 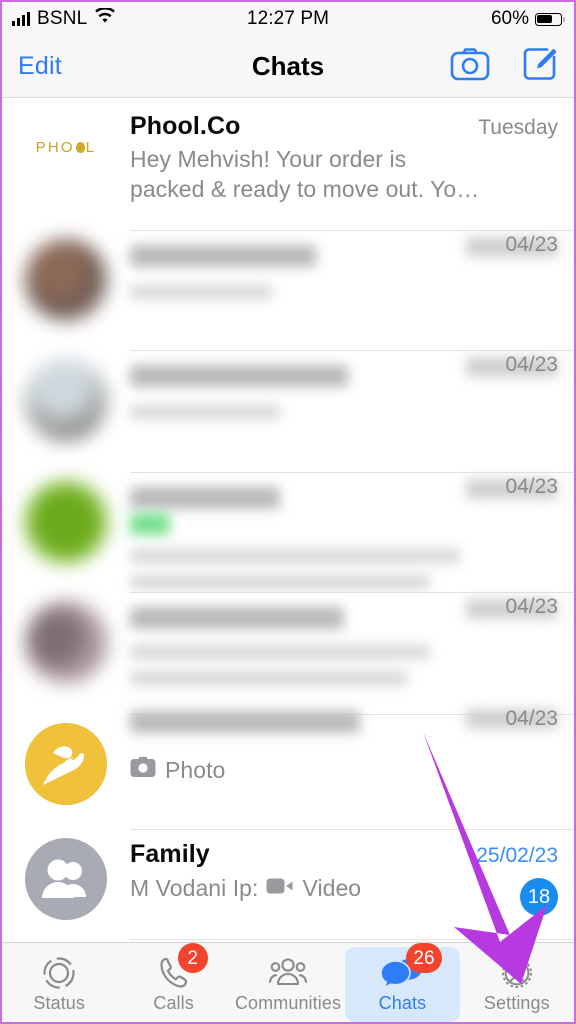 What do you see at coordinates (268, 159) in the screenshot?
I see `chat-preview-line-1: Hey Mehvish! Your order is` at bounding box center [268, 159].